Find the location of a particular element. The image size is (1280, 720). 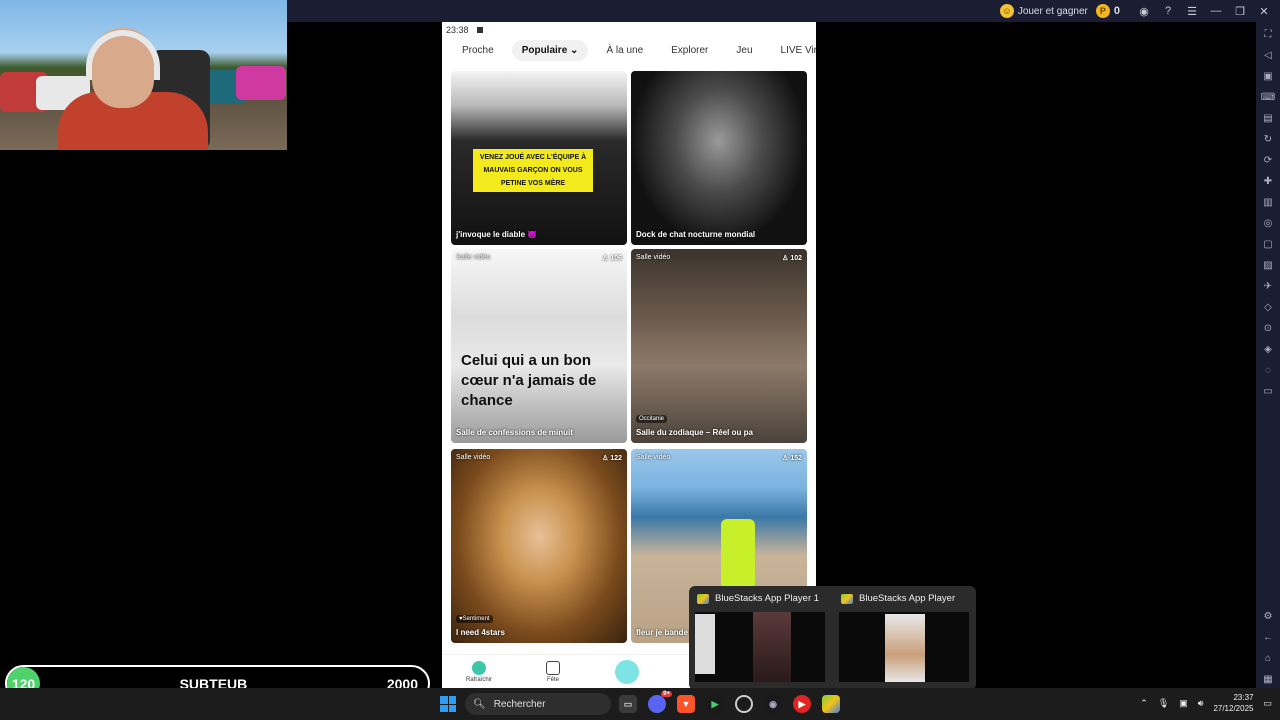

preview-window-1: BlueStacks App Player 1 is located at coordinates (759, 636).